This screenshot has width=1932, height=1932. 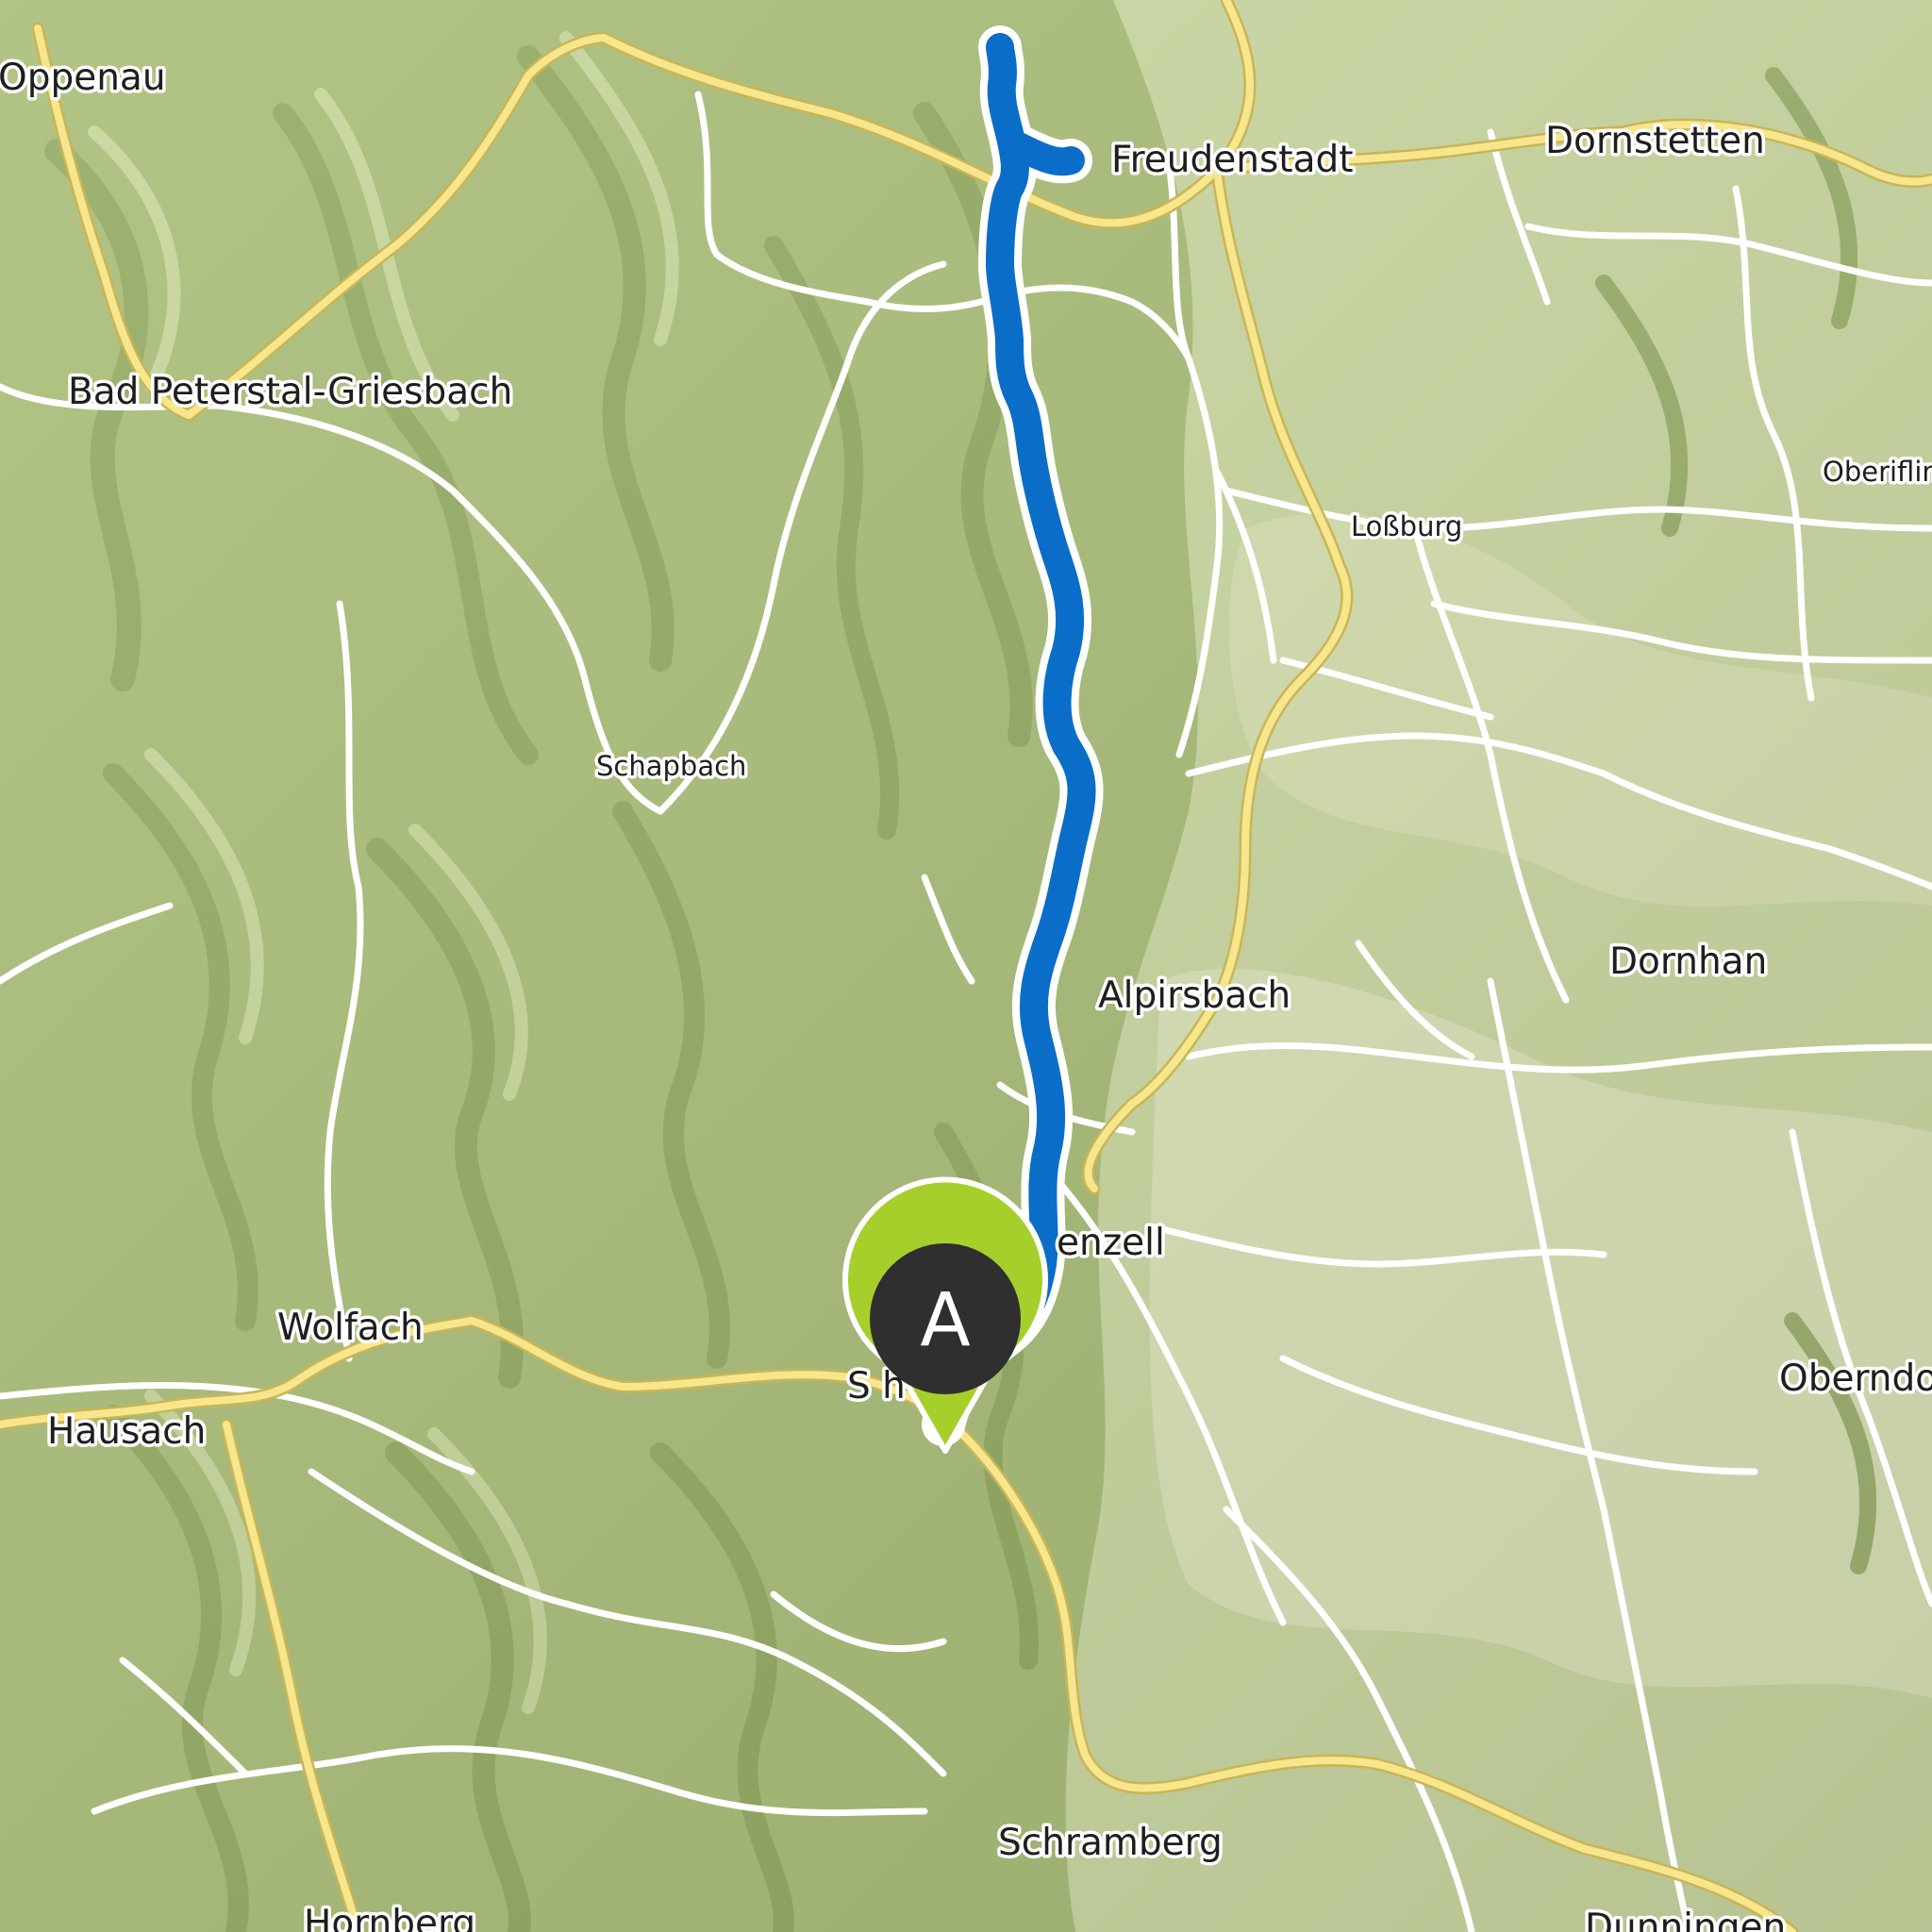 What do you see at coordinates (1856, 1378) in the screenshot?
I see `place-label-oberndorf: Oberndo` at bounding box center [1856, 1378].